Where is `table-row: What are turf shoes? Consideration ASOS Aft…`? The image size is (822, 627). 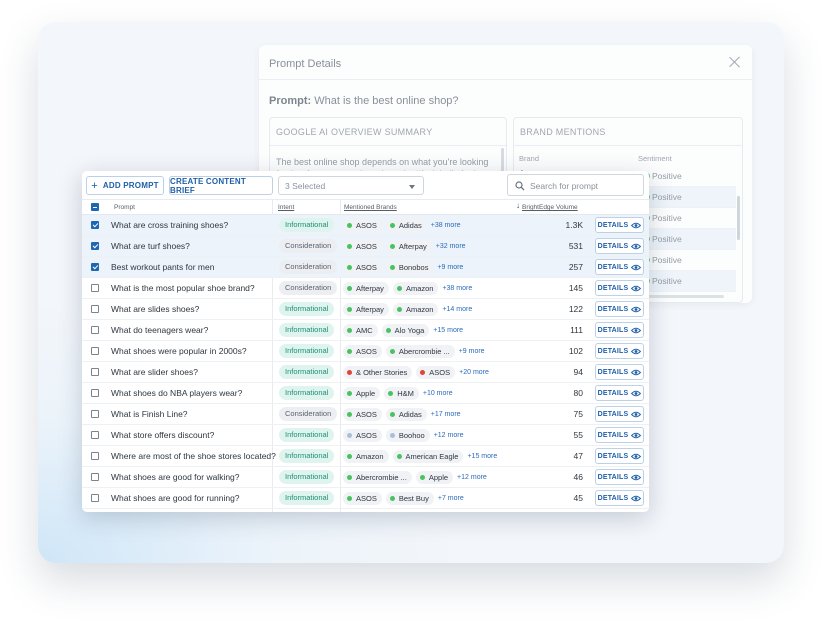 table-row: What are turf shoes? Consideration ASOS Aft… is located at coordinates (365, 246).